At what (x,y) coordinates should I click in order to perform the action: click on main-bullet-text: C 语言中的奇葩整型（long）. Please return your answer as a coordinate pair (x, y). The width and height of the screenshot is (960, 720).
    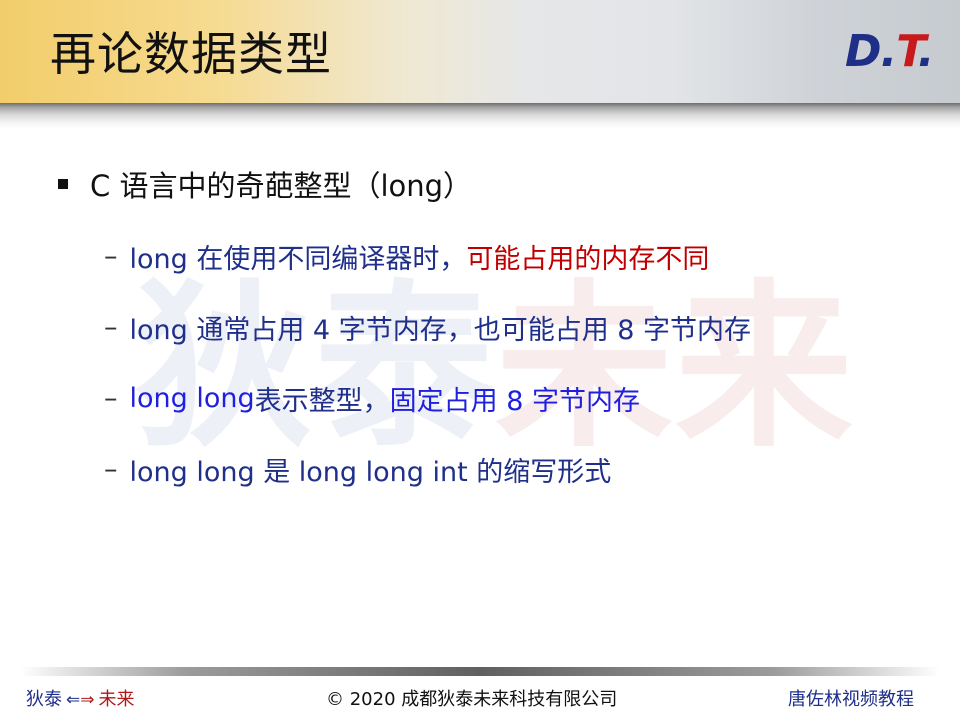
    Looking at the image, I should click on (281, 186).